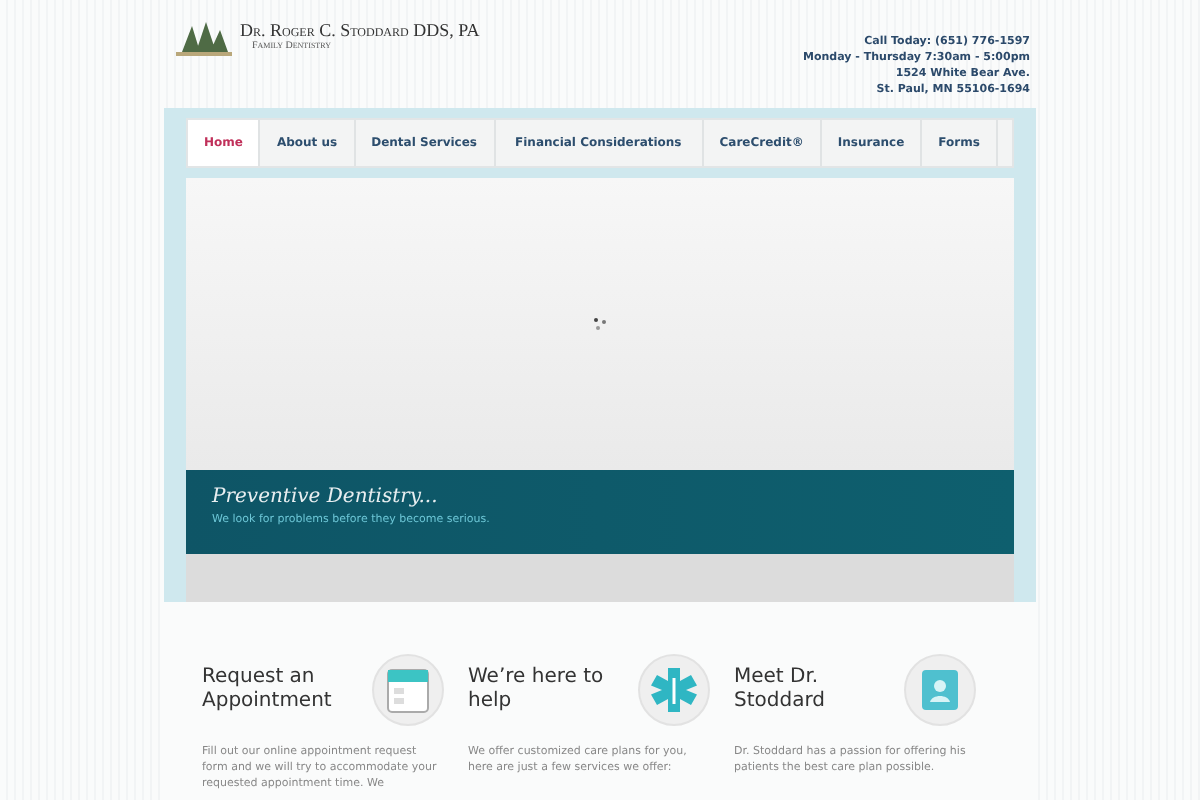  I want to click on medical-star-icon, so click(674, 690).